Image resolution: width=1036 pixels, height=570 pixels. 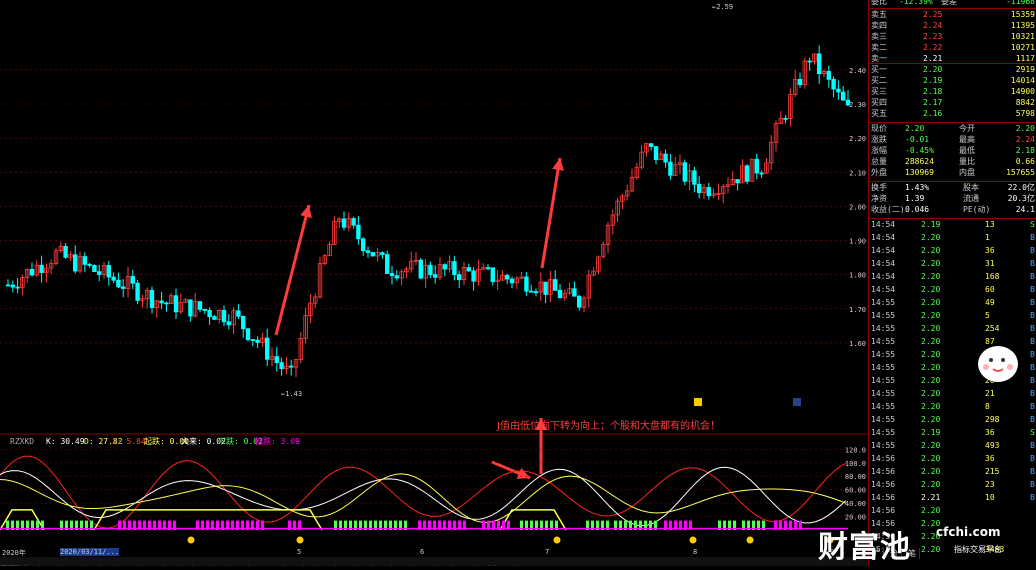 I want to click on tick-row: 14:56 2.20, so click(x=952, y=510).